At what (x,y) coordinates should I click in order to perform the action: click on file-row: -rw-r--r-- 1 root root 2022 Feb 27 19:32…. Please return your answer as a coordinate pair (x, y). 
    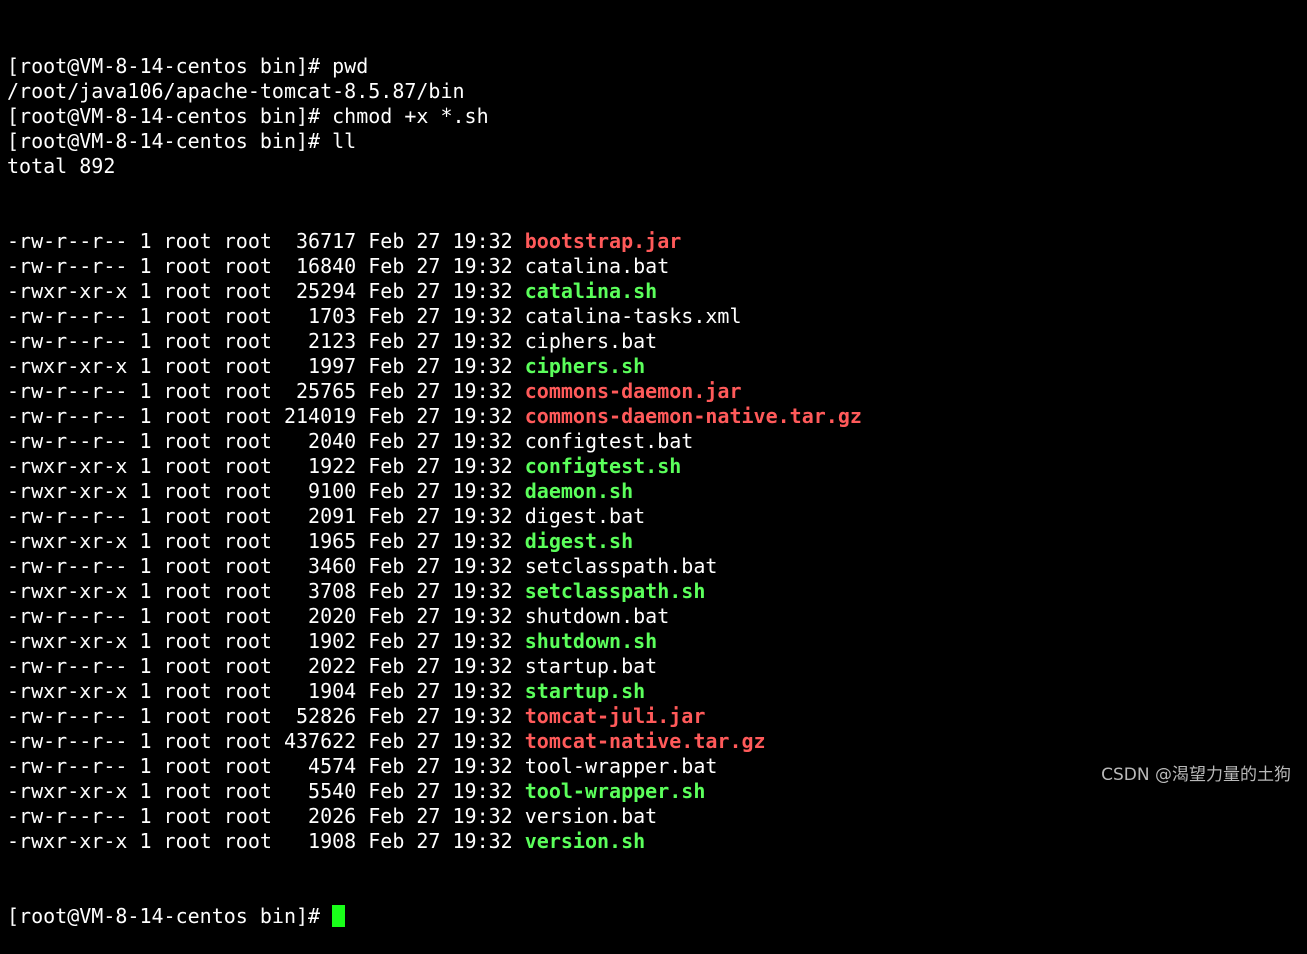
    Looking at the image, I should click on (657, 666).